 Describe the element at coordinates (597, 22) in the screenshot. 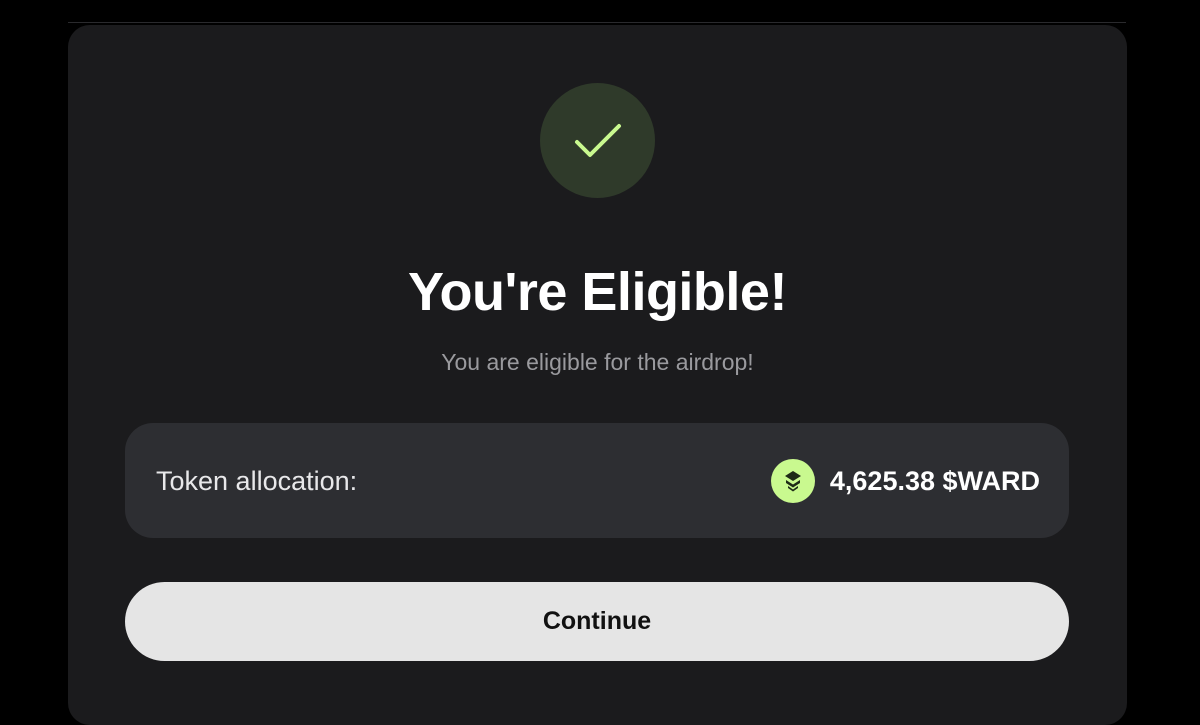

I see `top-divider` at that location.